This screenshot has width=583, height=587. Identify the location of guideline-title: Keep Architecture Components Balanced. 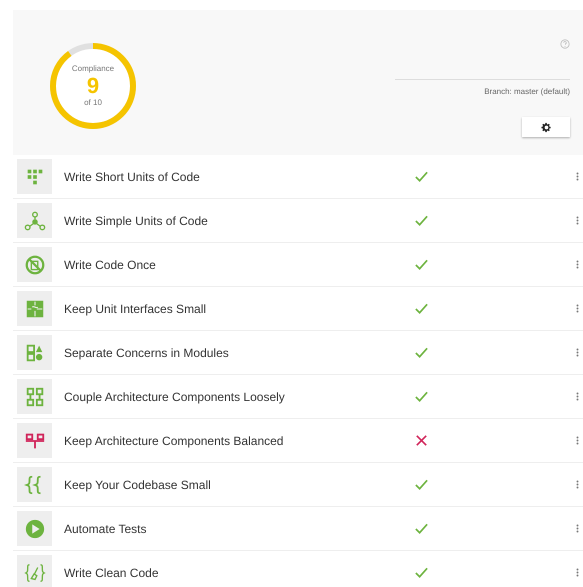
(174, 441).